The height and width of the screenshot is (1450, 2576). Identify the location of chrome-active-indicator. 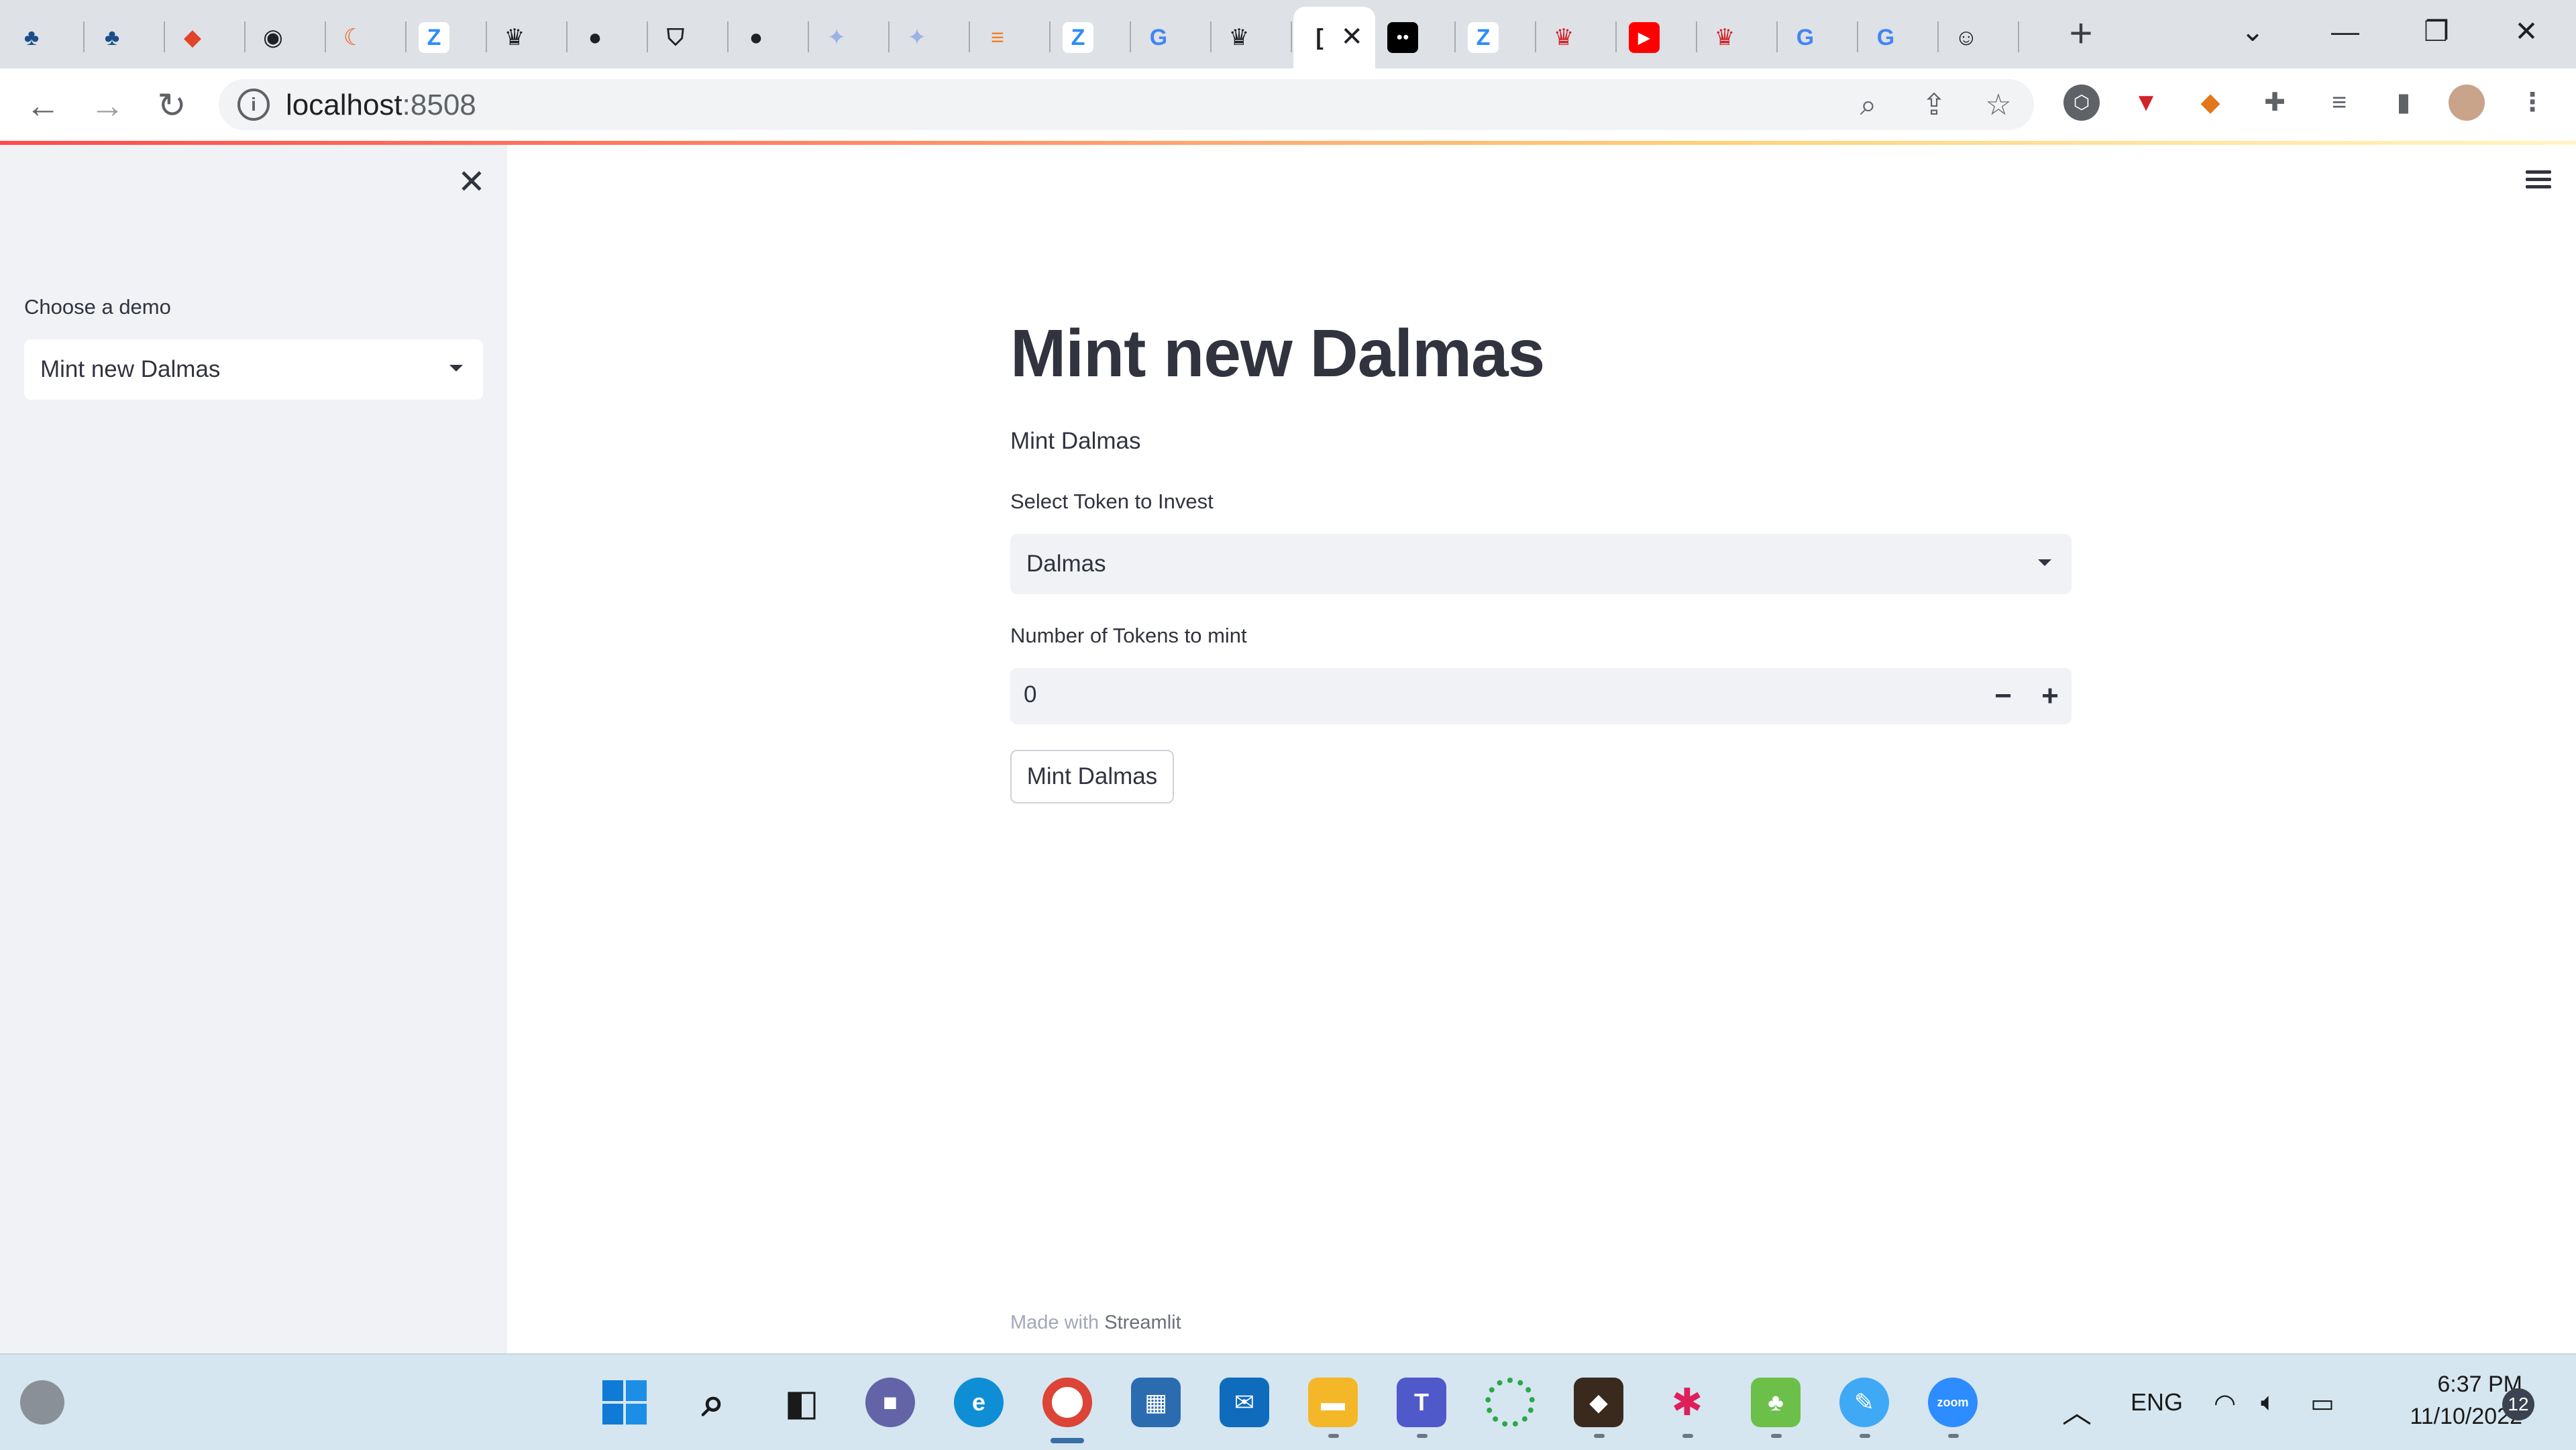
(1067, 1440).